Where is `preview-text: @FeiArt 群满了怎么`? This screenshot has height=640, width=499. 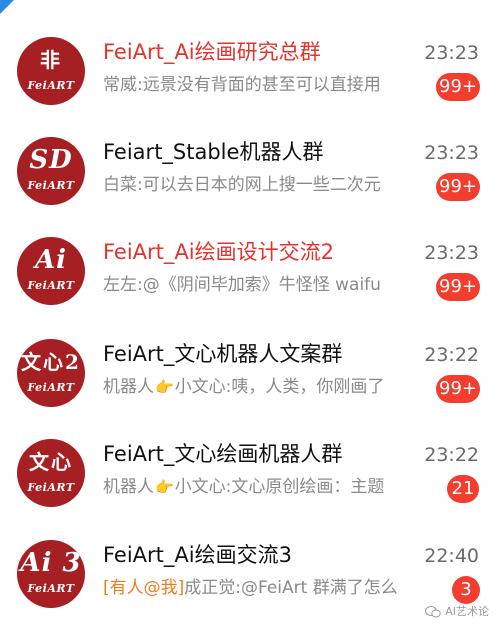 preview-text: @FeiArt 群满了怎么 is located at coordinates (319, 588).